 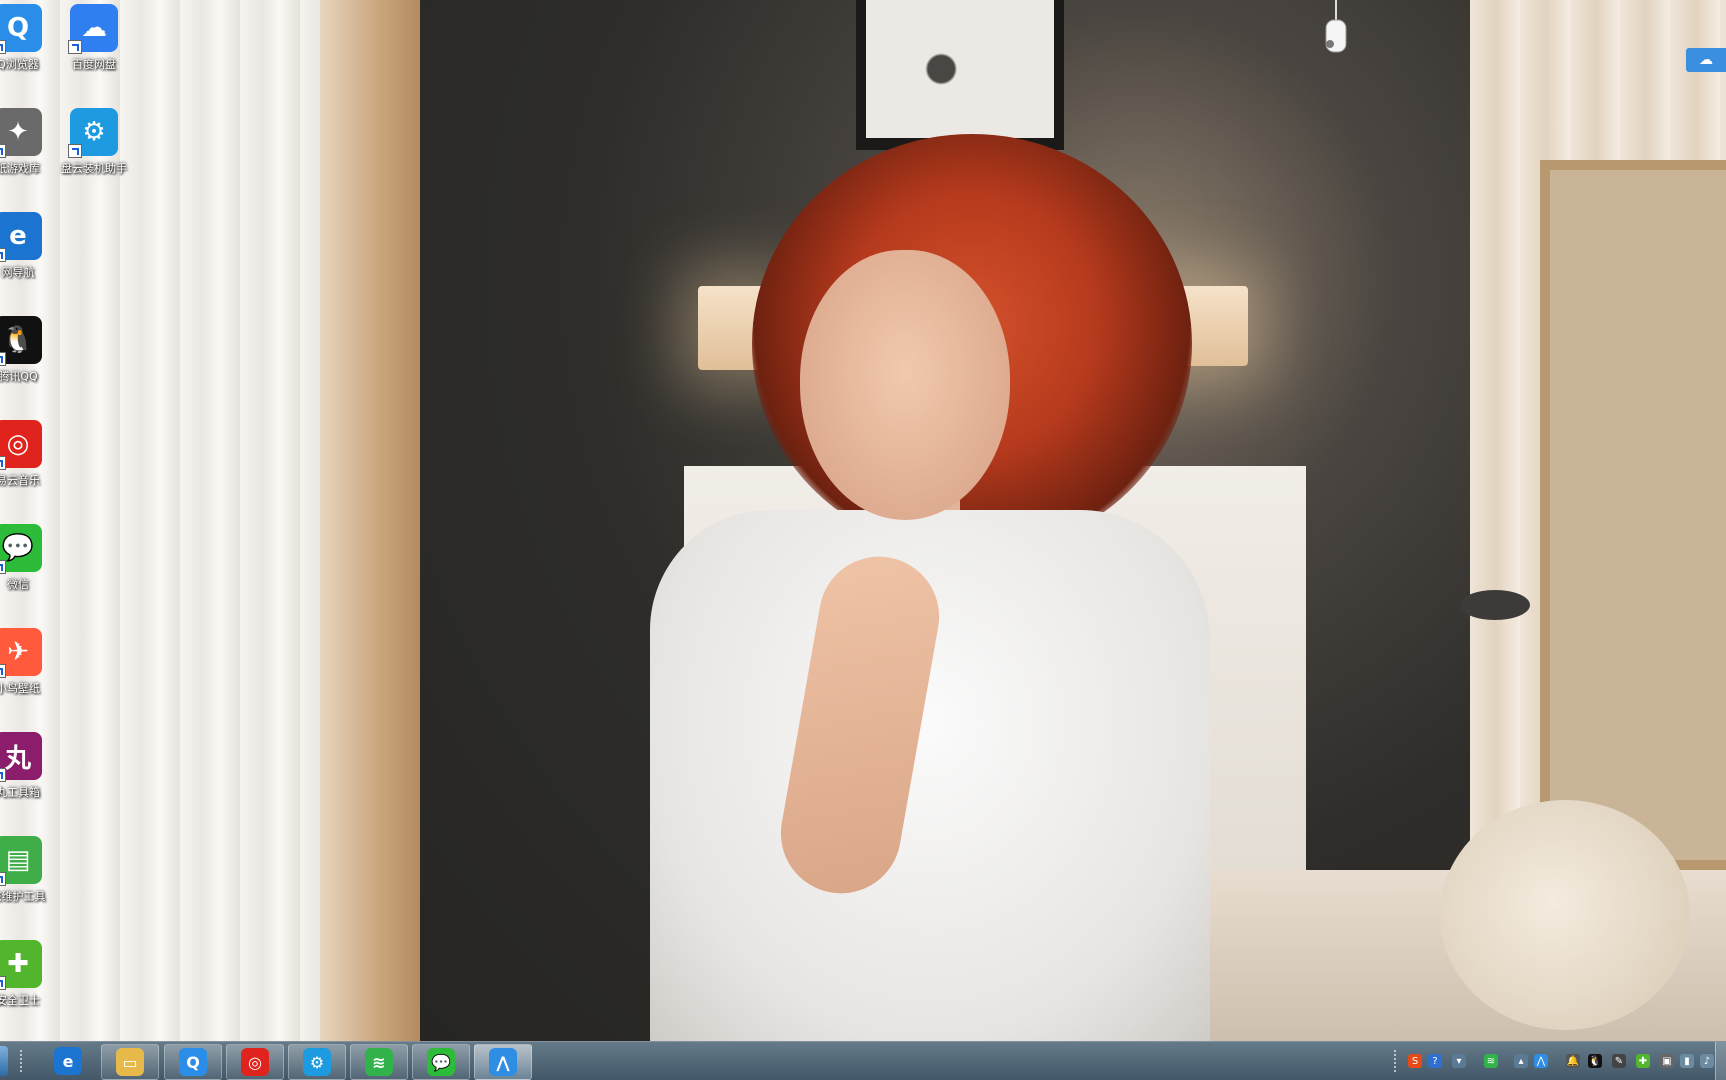 I want to click on cloud-float-widget: ☁, so click(x=1706, y=60).